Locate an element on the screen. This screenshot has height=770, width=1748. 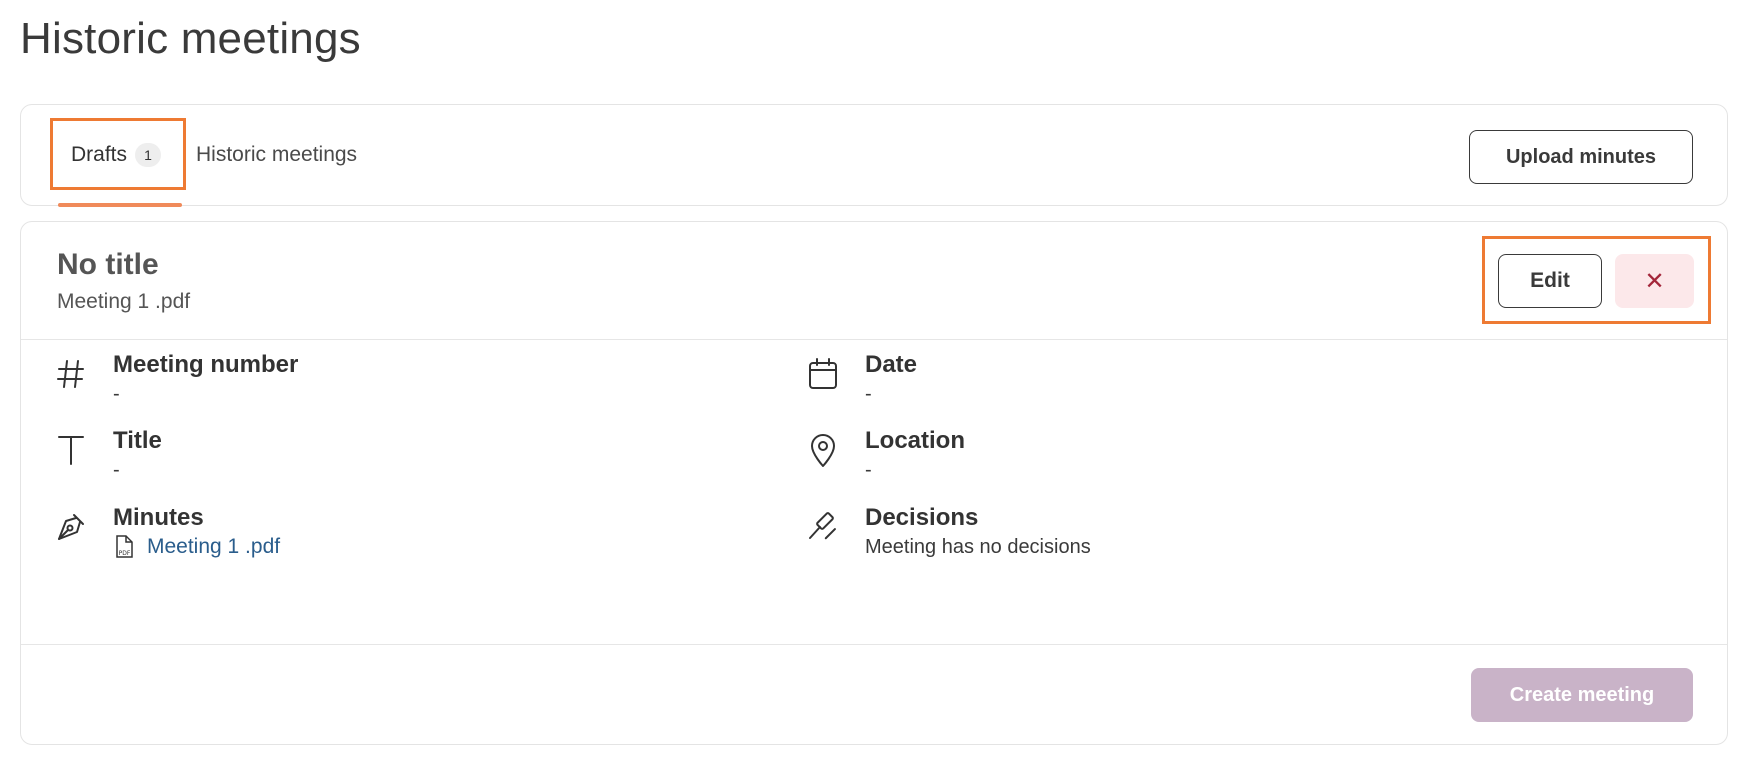
date-value: - is located at coordinates (868, 394).